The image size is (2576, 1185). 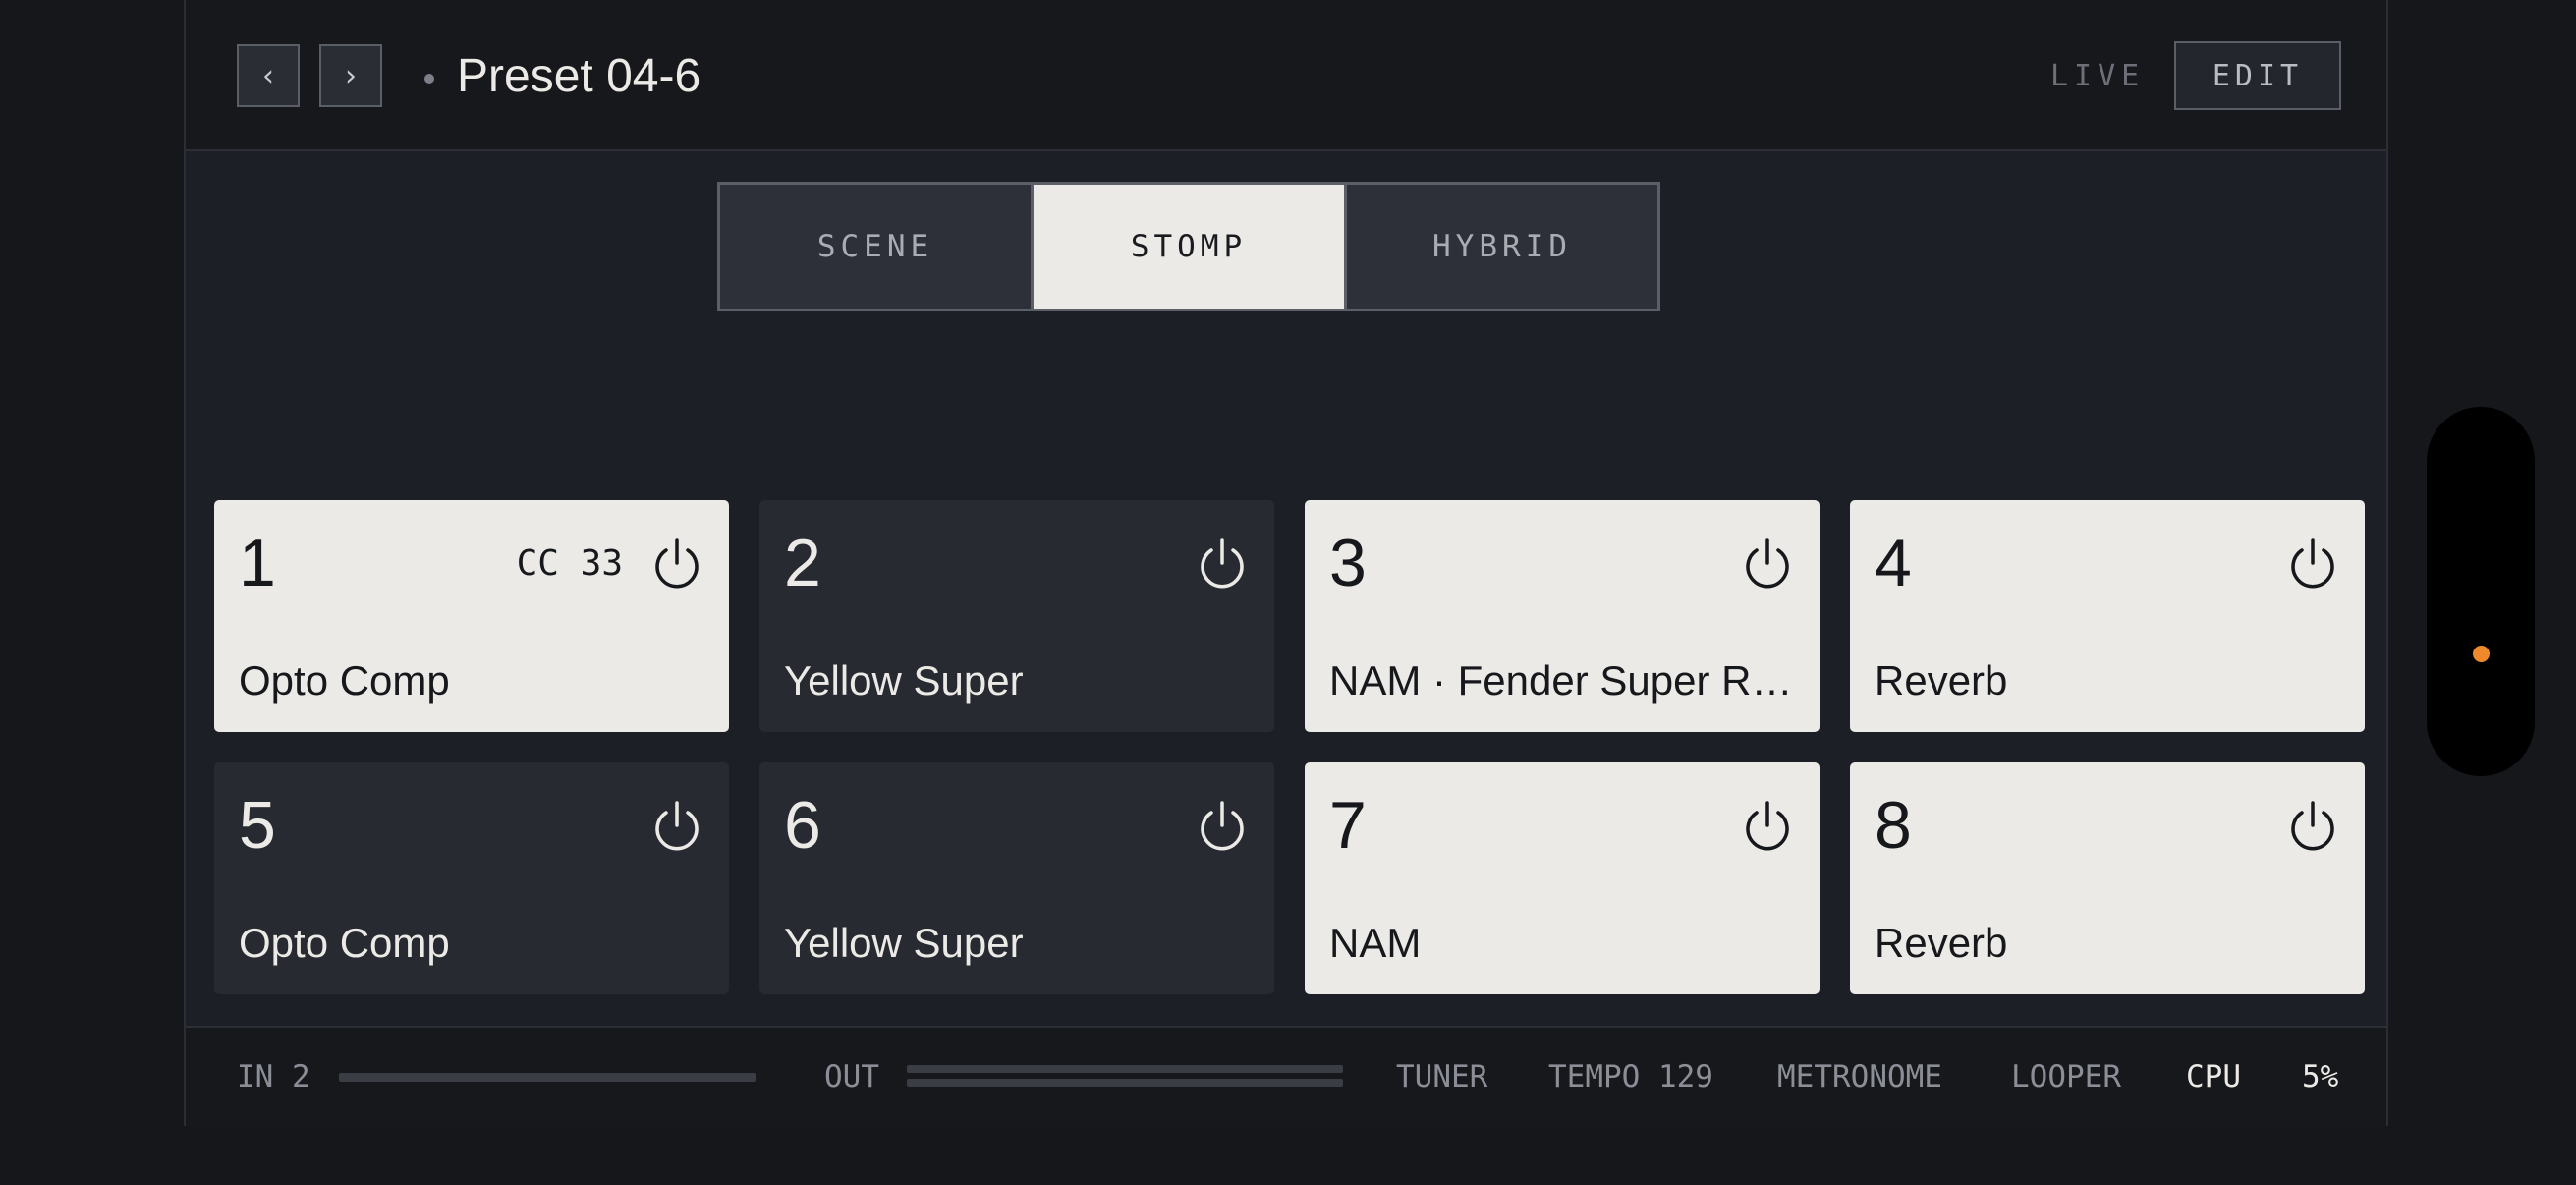 I want to click on preset-status-dot, so click(x=429, y=79).